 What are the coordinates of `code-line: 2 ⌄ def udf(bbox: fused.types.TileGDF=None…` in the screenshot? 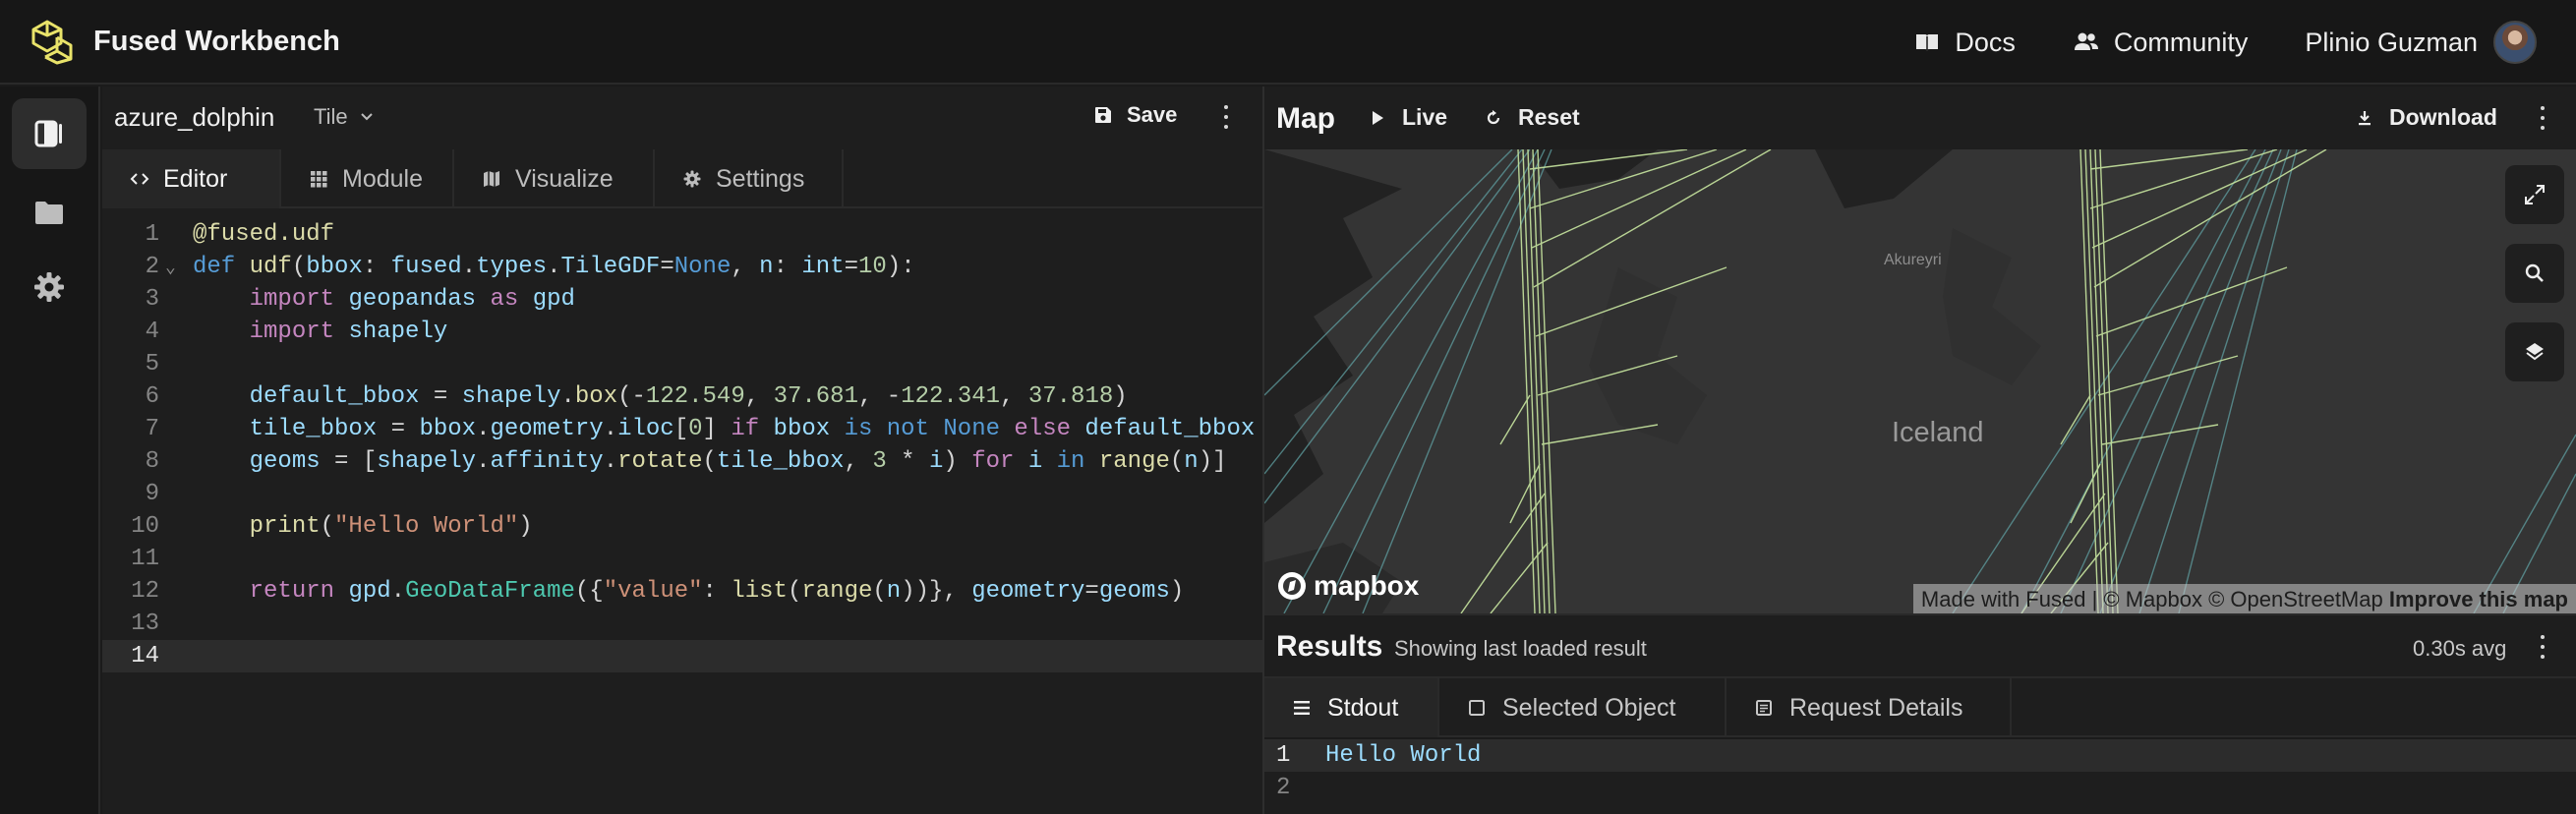 It's located at (683, 267).